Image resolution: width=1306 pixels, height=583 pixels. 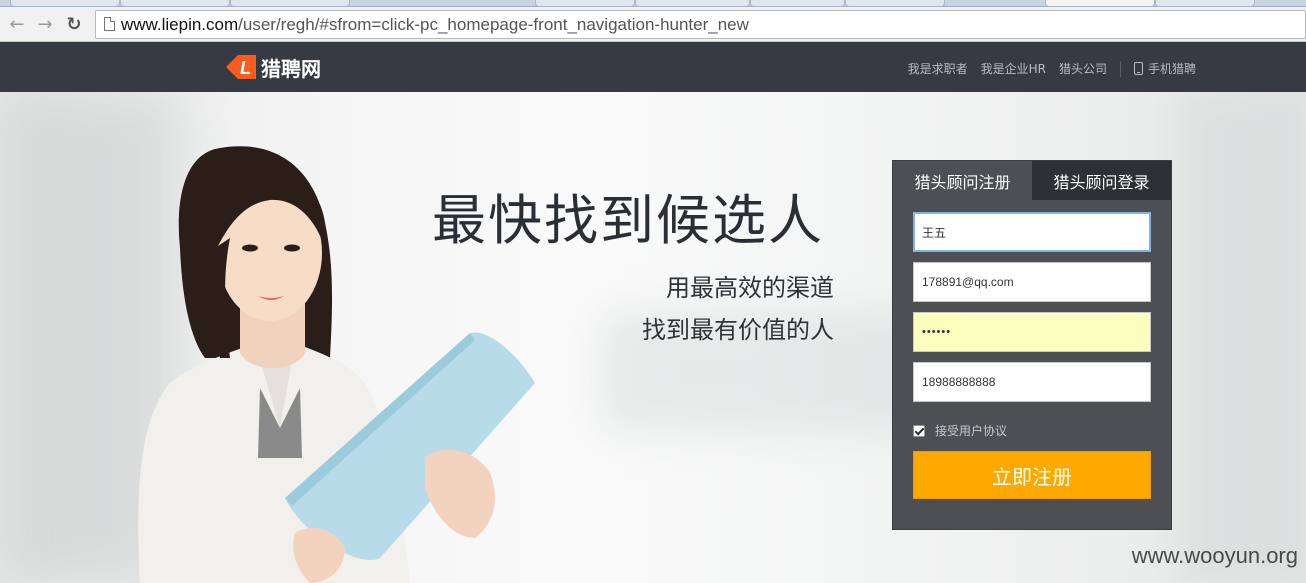 I want to click on name-input: 王五, so click(x=1032, y=232).